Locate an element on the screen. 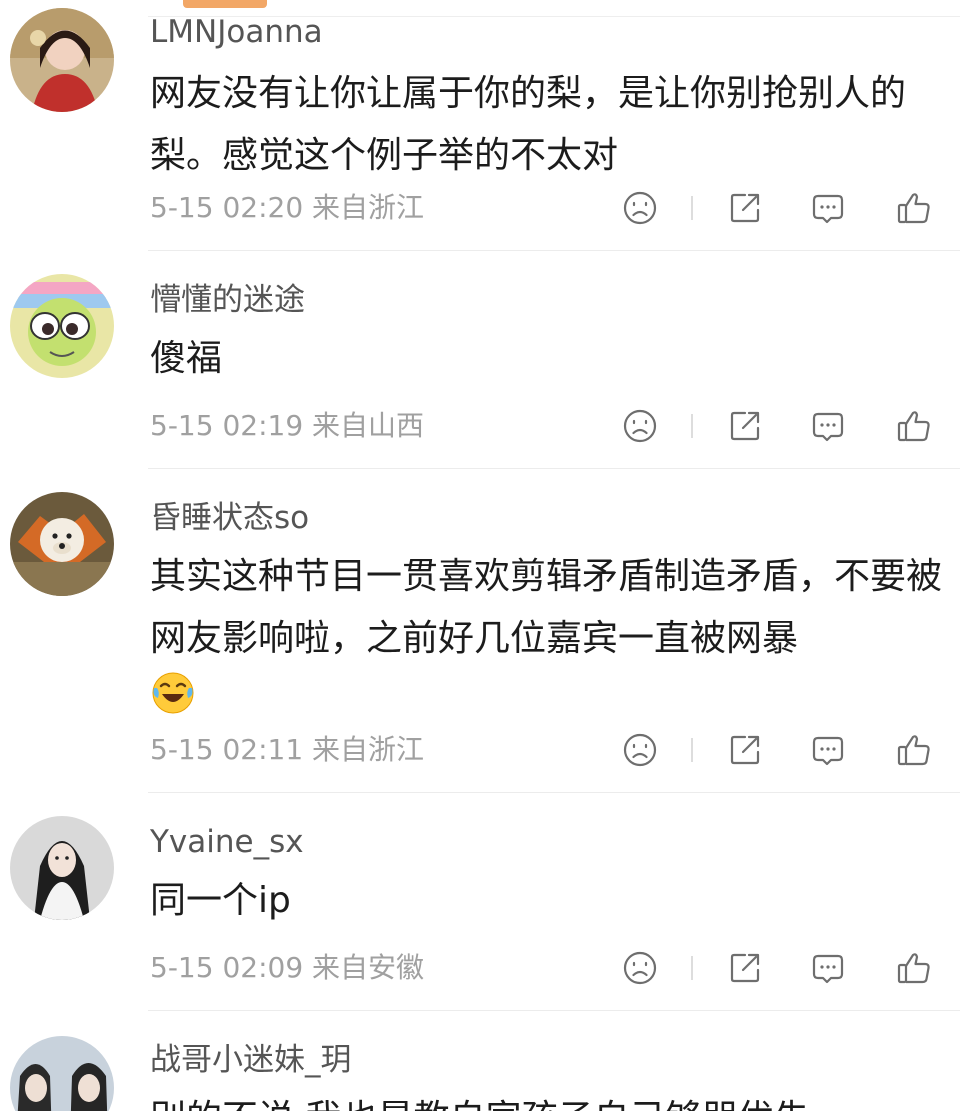 The height and width of the screenshot is (1111, 960). comment-meta: 5-15 02:20 来自浙江 is located at coordinates (287, 208).